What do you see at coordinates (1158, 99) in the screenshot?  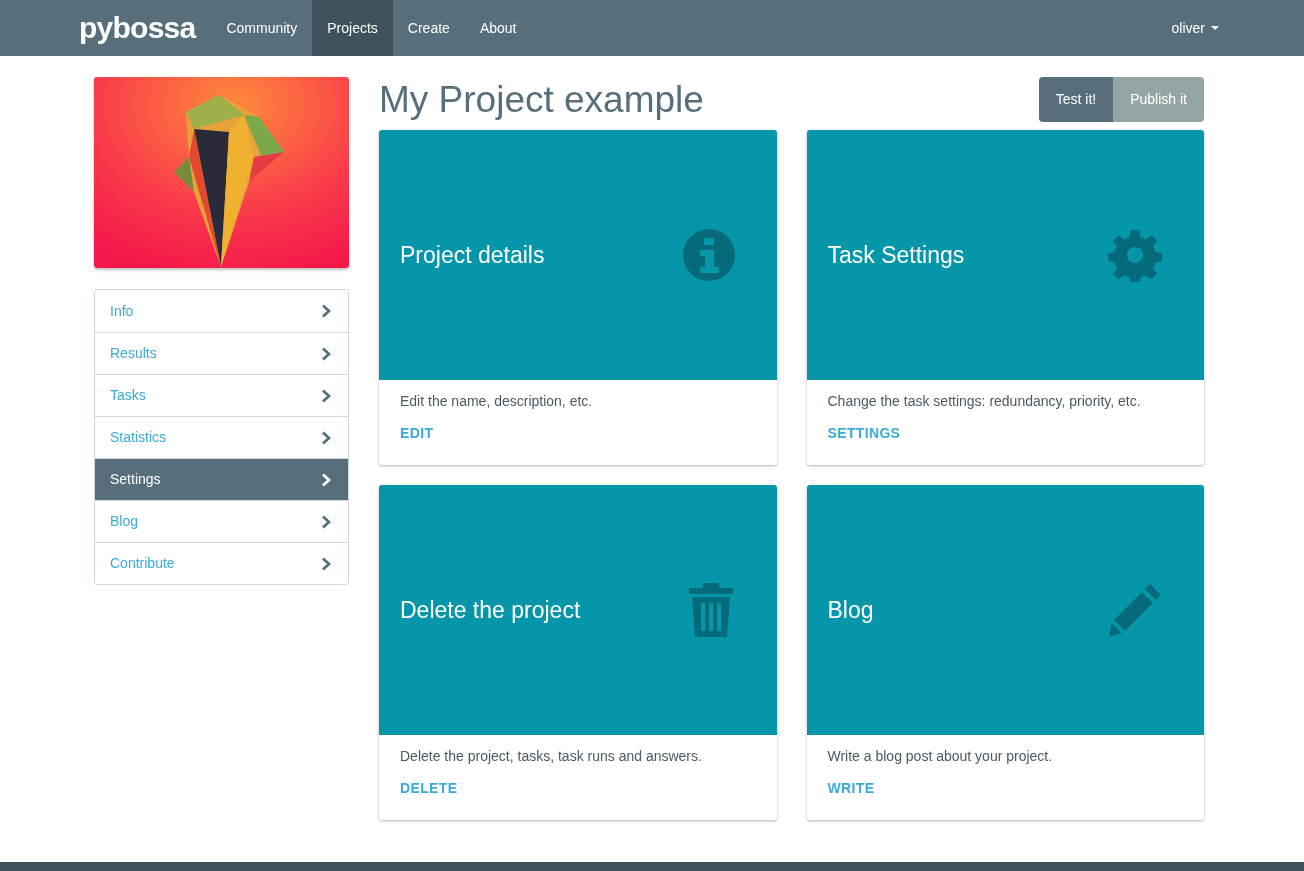 I see `publish-button: Publish it` at bounding box center [1158, 99].